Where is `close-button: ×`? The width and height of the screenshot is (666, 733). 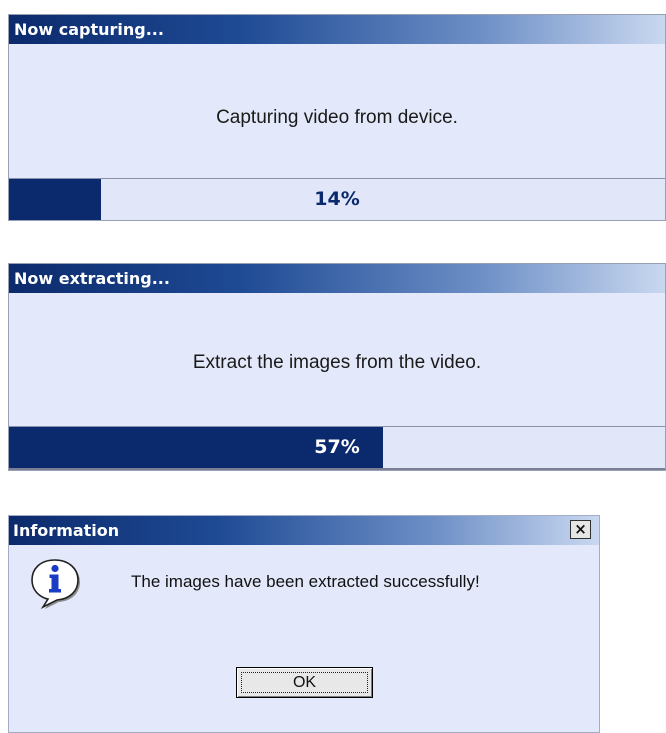 close-button: × is located at coordinates (580, 529).